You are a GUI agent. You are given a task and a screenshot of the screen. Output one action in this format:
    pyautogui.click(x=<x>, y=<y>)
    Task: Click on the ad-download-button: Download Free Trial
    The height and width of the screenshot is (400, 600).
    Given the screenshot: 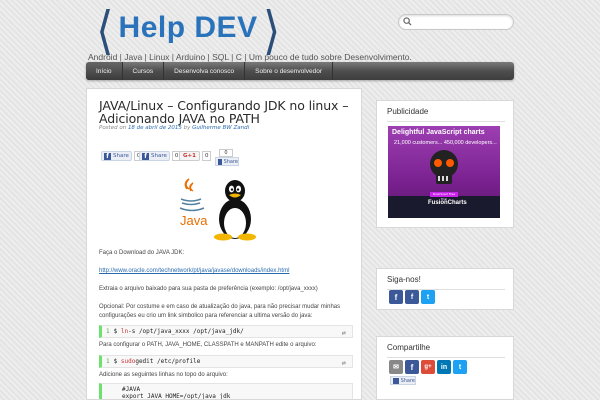 What is the action you would take?
    pyautogui.click(x=444, y=196)
    